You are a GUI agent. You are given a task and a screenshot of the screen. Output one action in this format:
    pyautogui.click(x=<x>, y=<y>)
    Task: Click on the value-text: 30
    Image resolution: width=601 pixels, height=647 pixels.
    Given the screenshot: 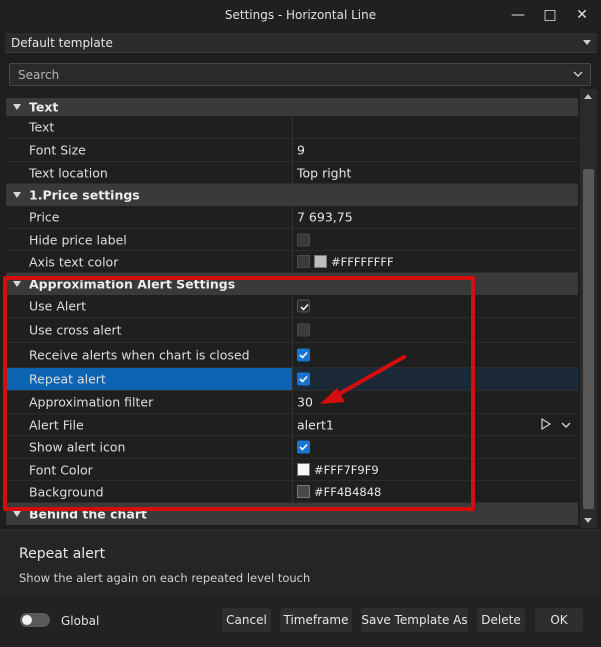 What is the action you would take?
    pyautogui.click(x=305, y=402)
    